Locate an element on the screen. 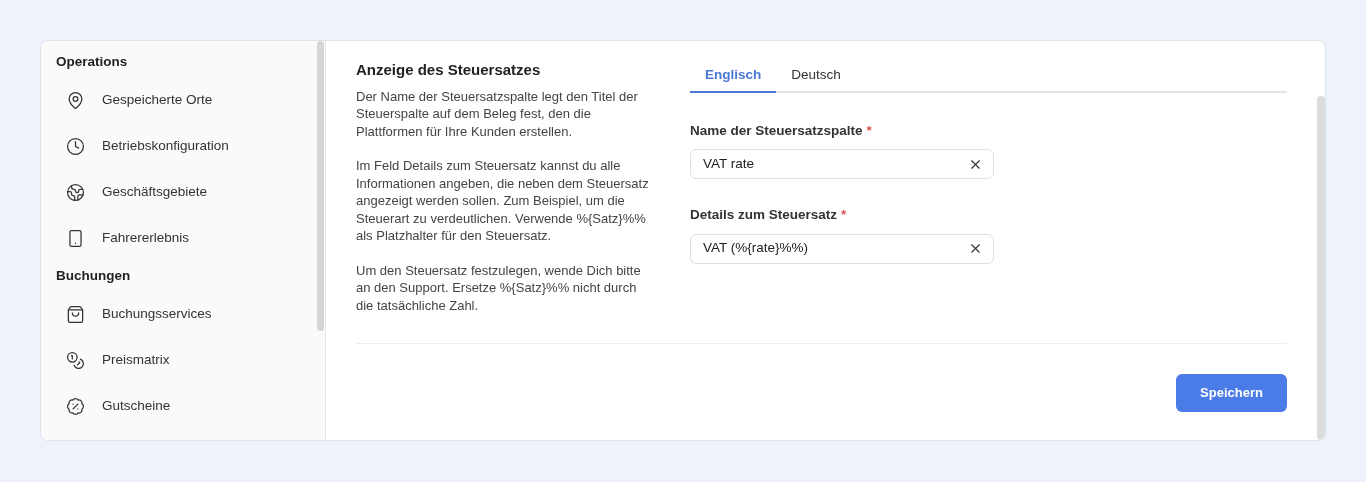 The width and height of the screenshot is (1366, 482). sidebar-heading: Operations is located at coordinates (92, 61).